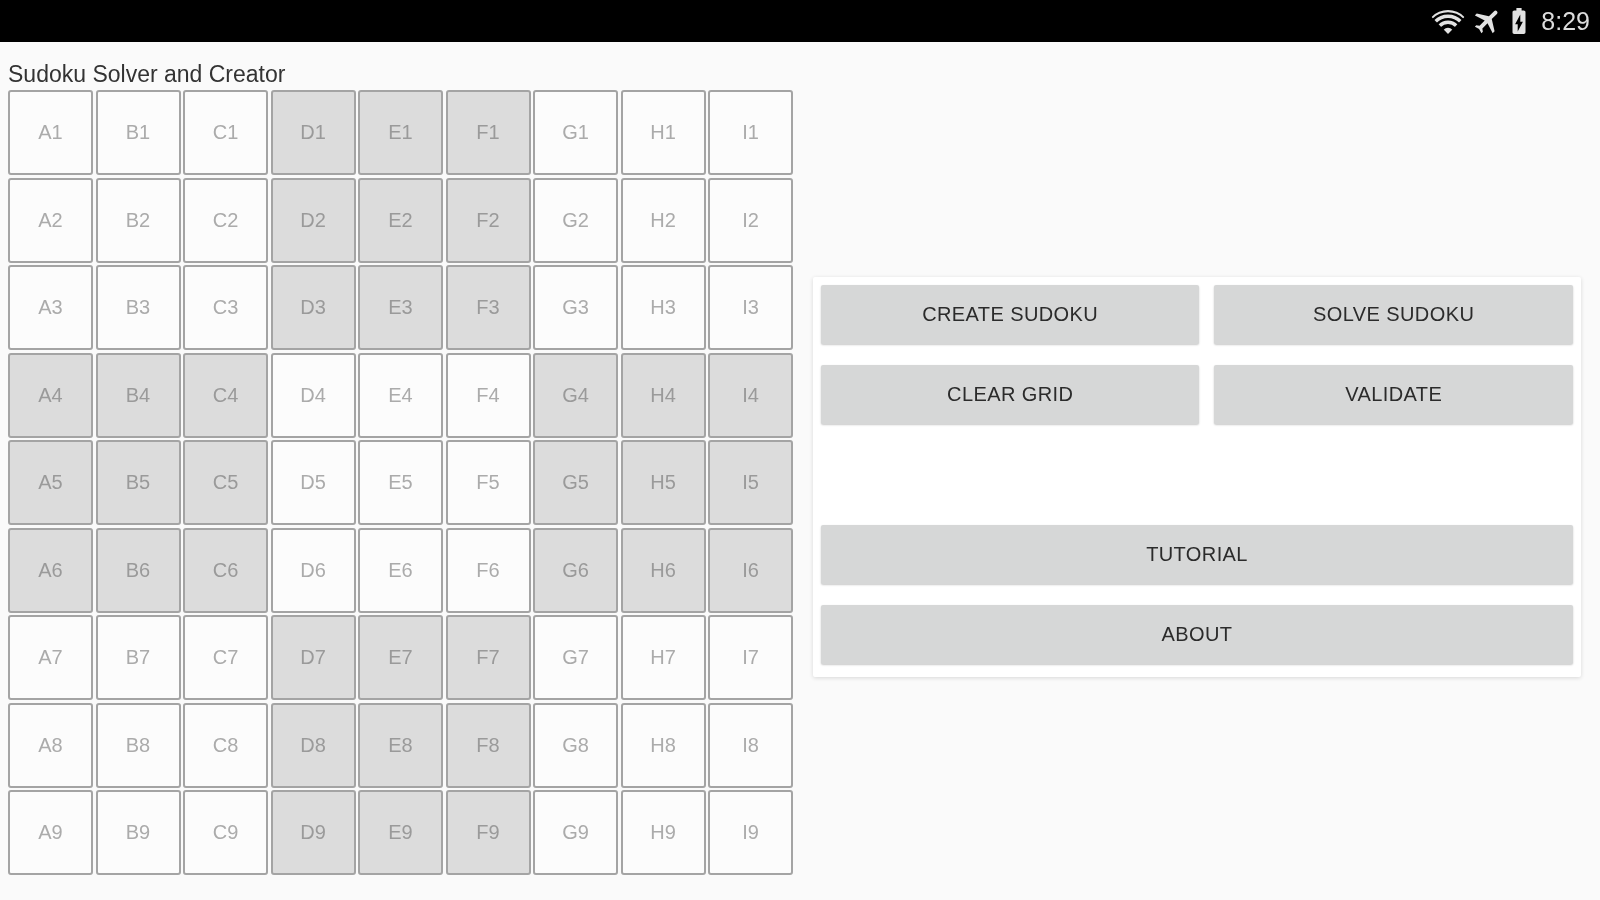  I want to click on cell-input: F2, so click(488, 220).